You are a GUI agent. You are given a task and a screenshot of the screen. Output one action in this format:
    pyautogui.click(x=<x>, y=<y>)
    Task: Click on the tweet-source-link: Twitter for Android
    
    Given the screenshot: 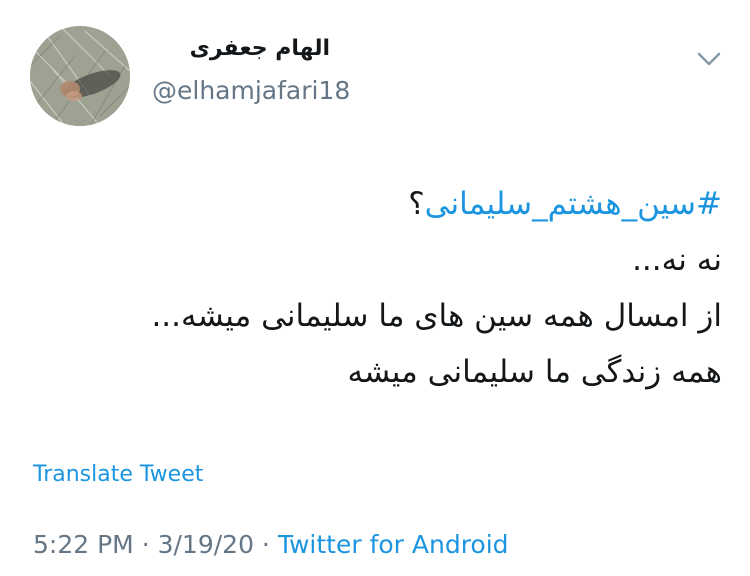 What is the action you would take?
    pyautogui.click(x=393, y=544)
    